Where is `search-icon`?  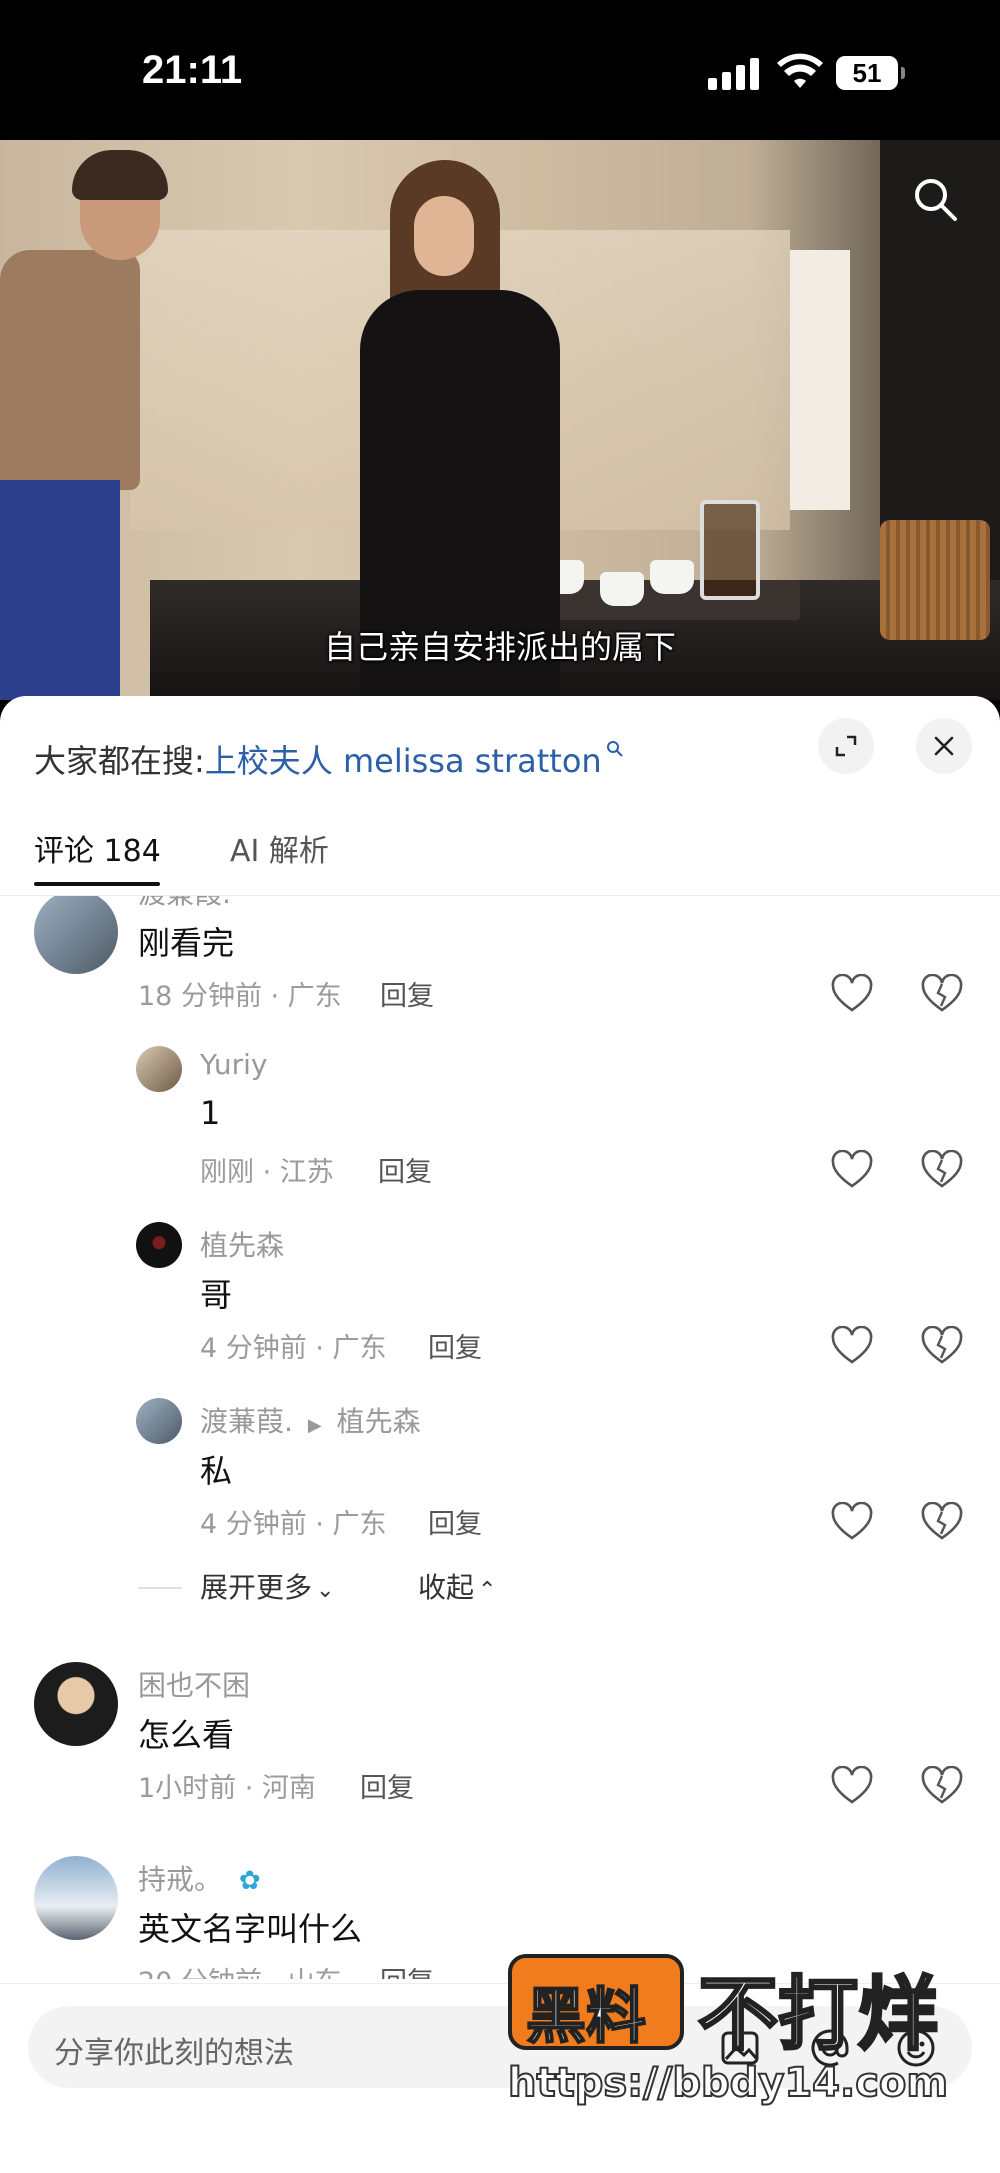
search-icon is located at coordinates (935, 199).